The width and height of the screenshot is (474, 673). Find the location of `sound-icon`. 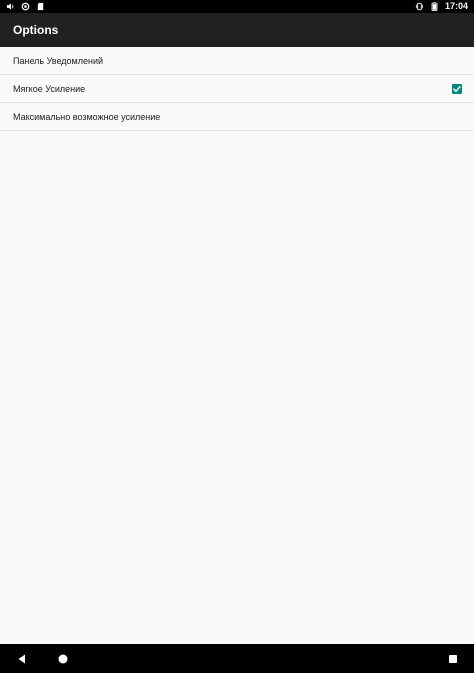

sound-icon is located at coordinates (10, 6).